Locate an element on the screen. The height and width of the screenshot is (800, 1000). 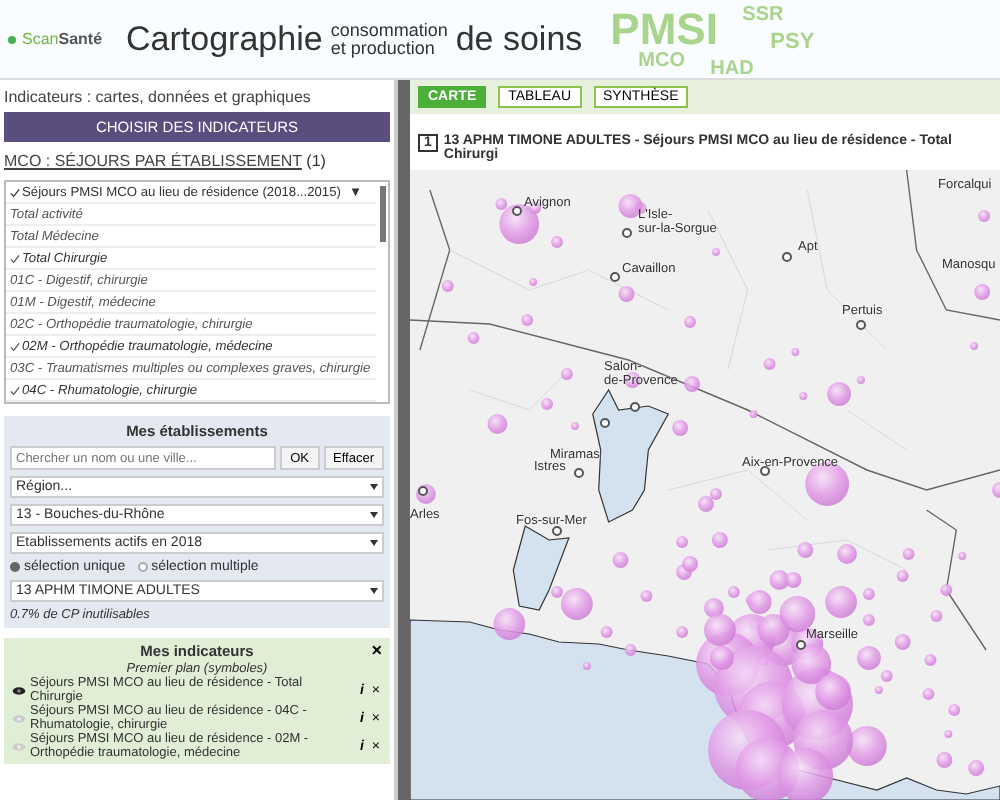
panel-heading: Indicateurs : cartes, données et graphiques is located at coordinates (158, 97).